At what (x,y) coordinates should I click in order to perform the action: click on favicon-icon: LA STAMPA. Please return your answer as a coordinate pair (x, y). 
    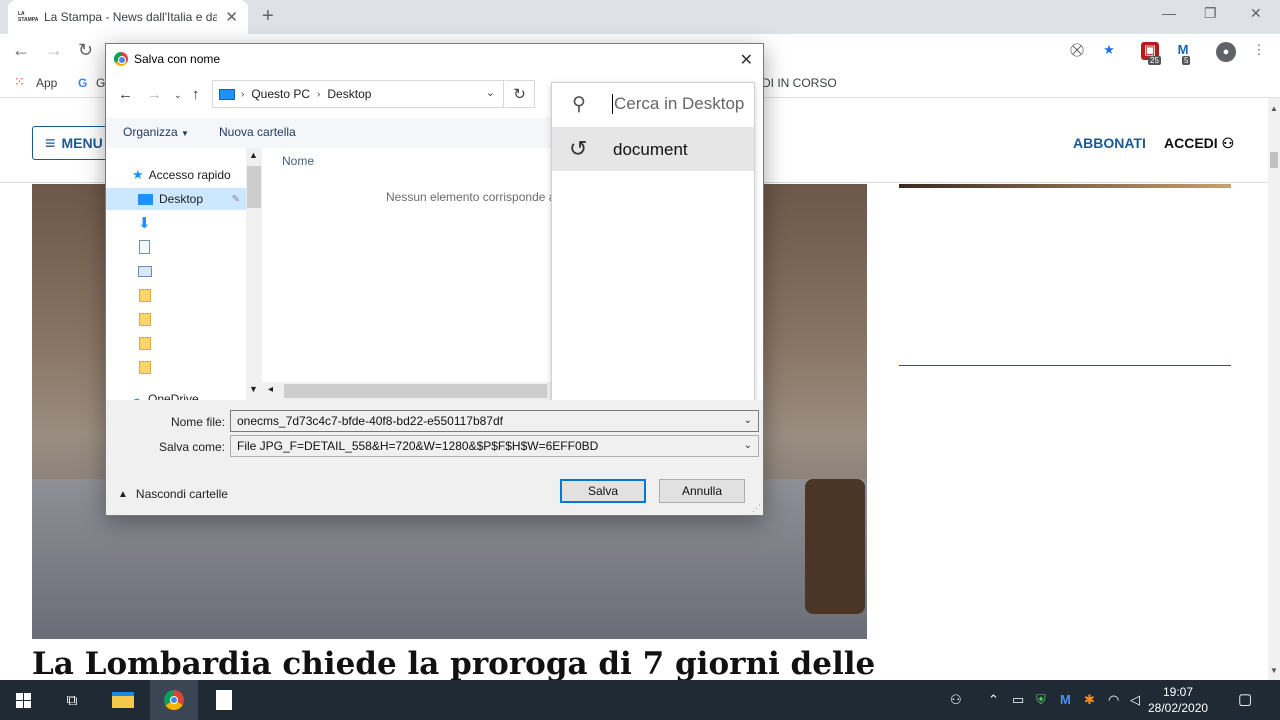
    Looking at the image, I should click on (28, 17).